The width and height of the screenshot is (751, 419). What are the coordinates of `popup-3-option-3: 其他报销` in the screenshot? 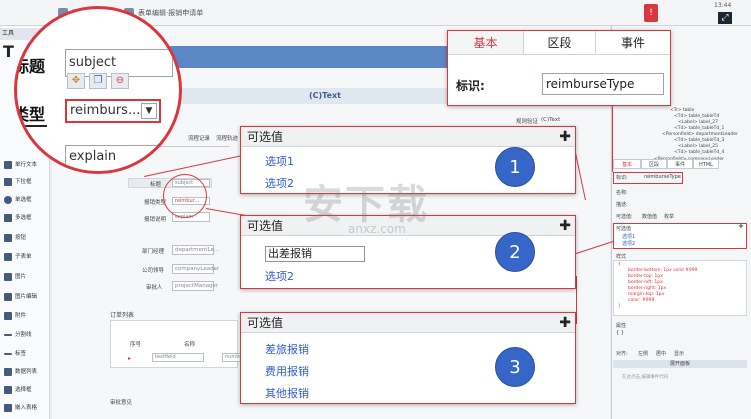 It's located at (287, 393).